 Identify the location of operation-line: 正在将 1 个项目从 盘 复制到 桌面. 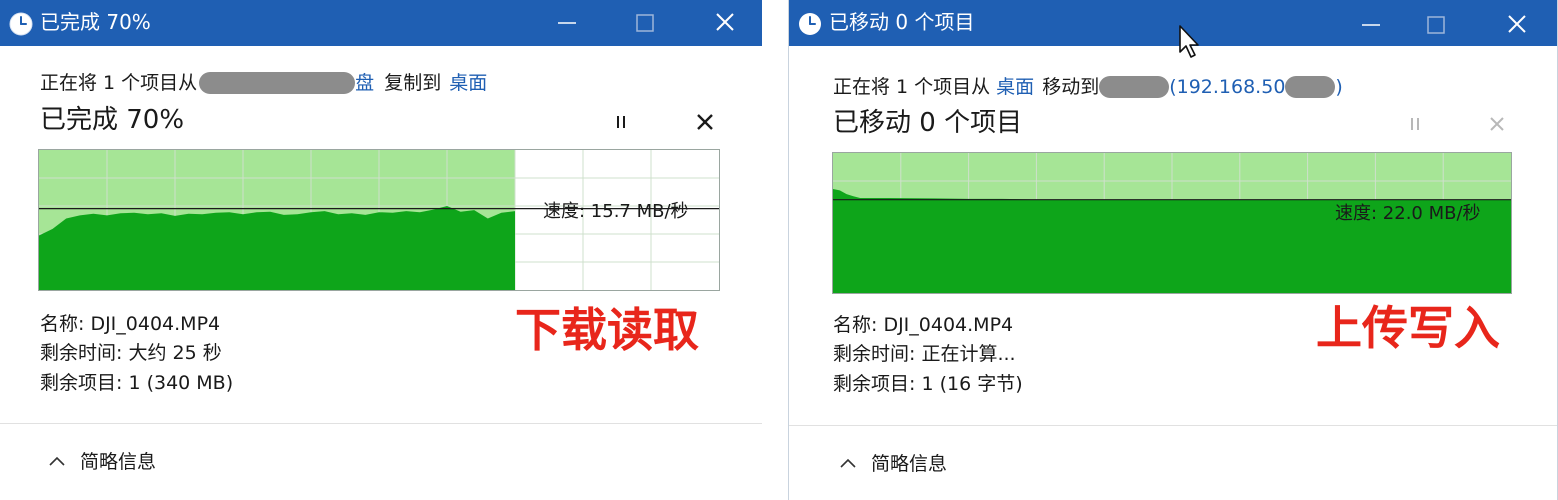
(263, 83).